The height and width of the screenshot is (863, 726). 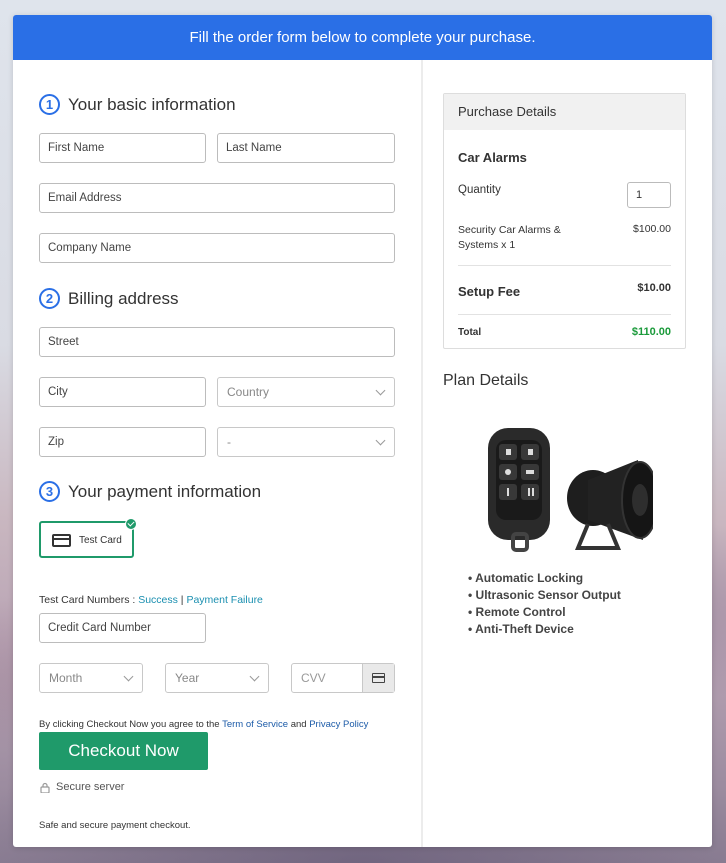 I want to click on last-name-input: Last Name, so click(x=306, y=148).